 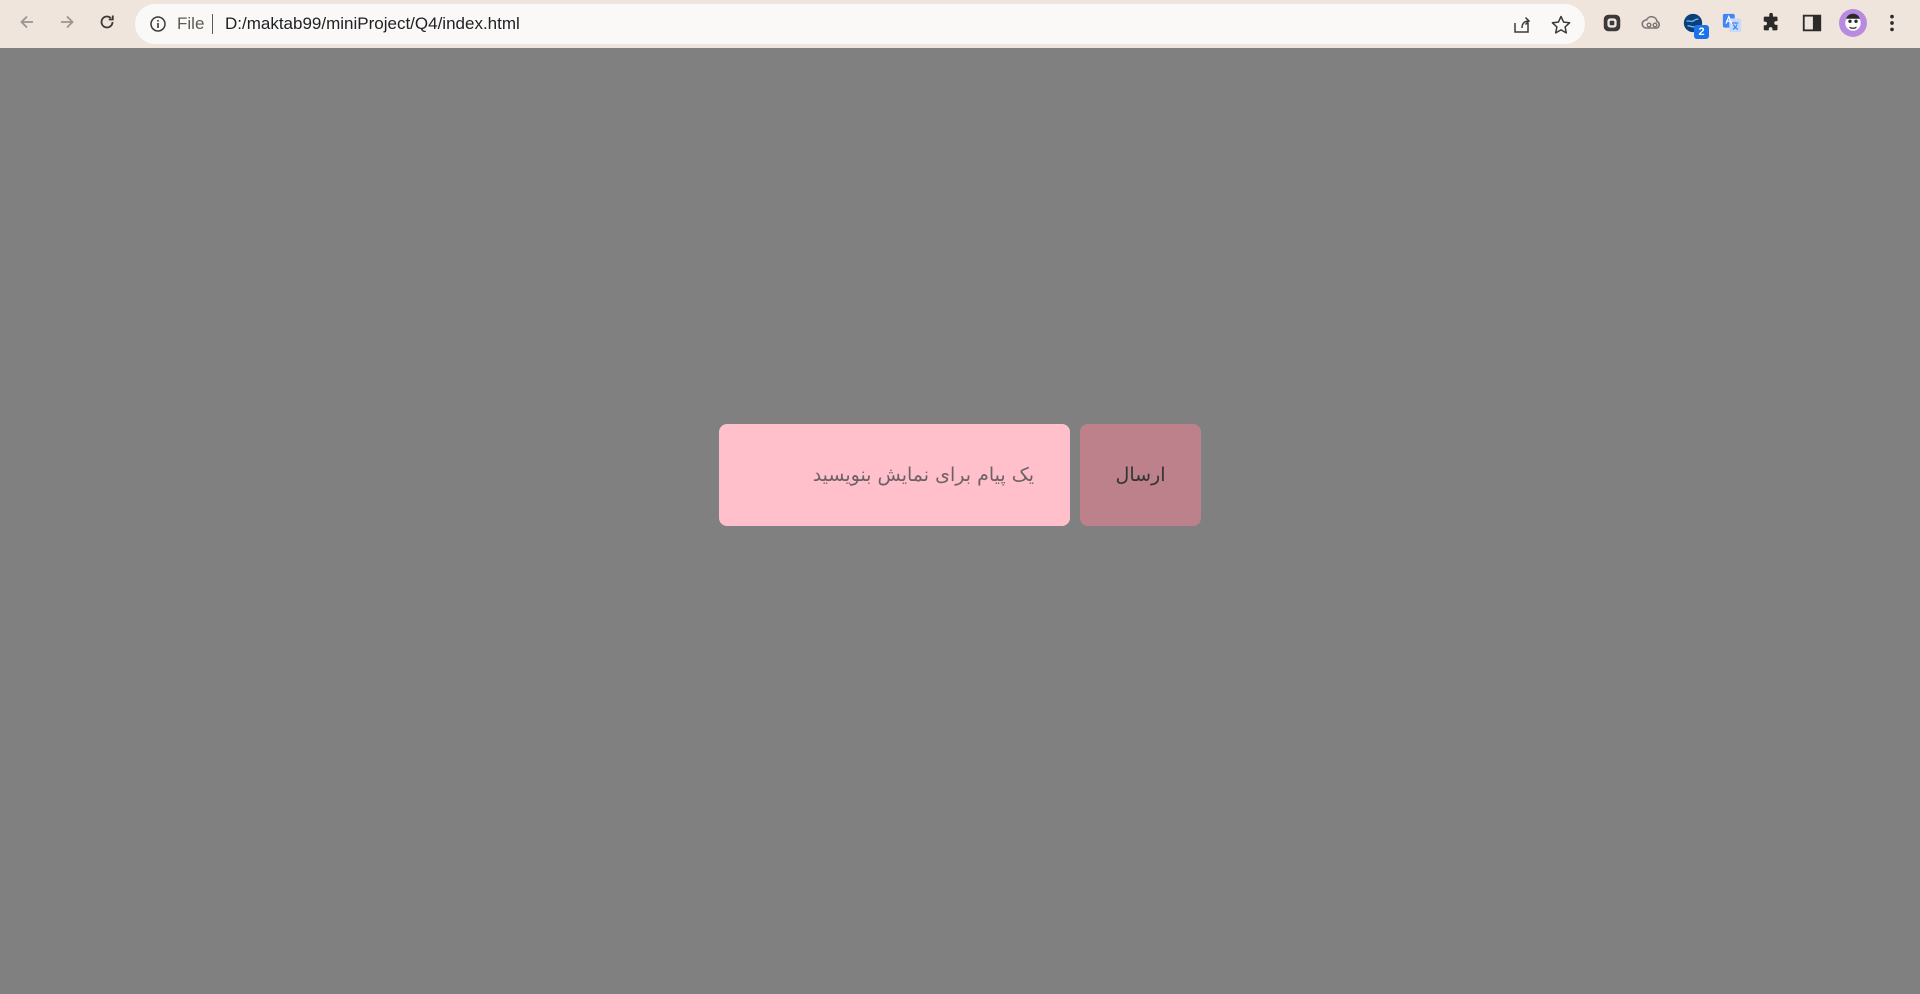 I want to click on avatar, so click(x=1853, y=23).